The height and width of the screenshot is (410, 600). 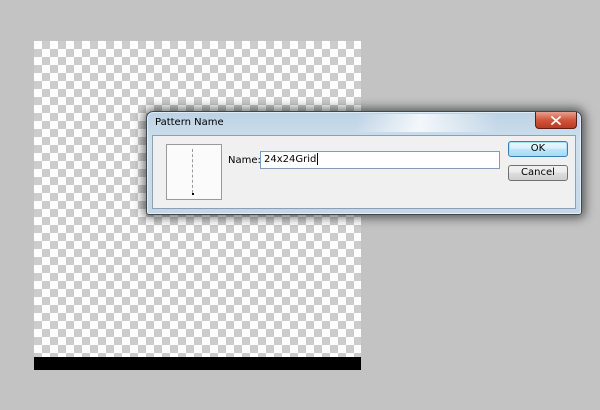 What do you see at coordinates (244, 160) in the screenshot?
I see `name-label: Name:` at bounding box center [244, 160].